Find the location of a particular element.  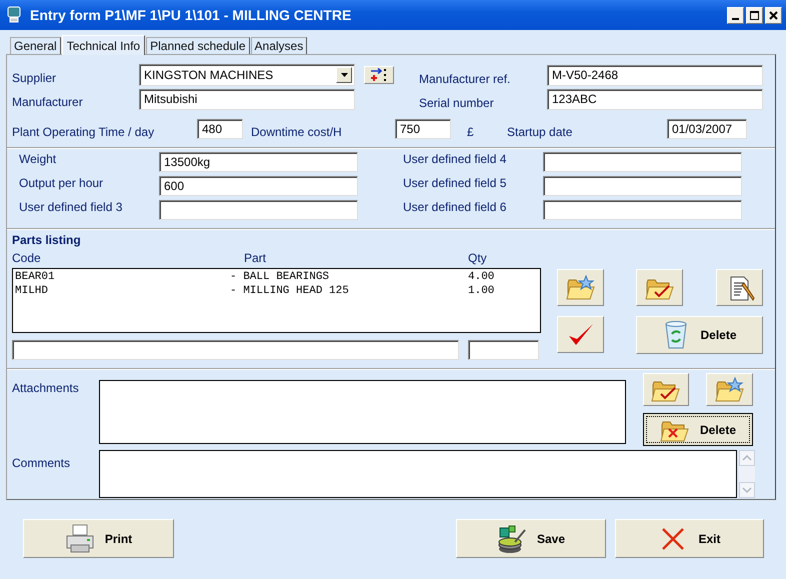

field-label: User defined field 6 is located at coordinates (455, 207).